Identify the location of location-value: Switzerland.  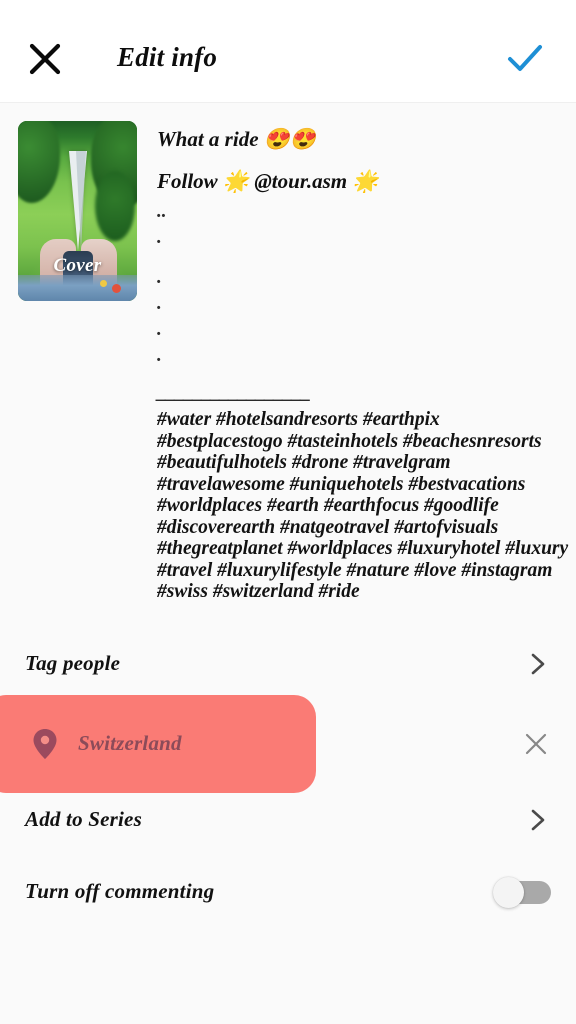
(130, 743).